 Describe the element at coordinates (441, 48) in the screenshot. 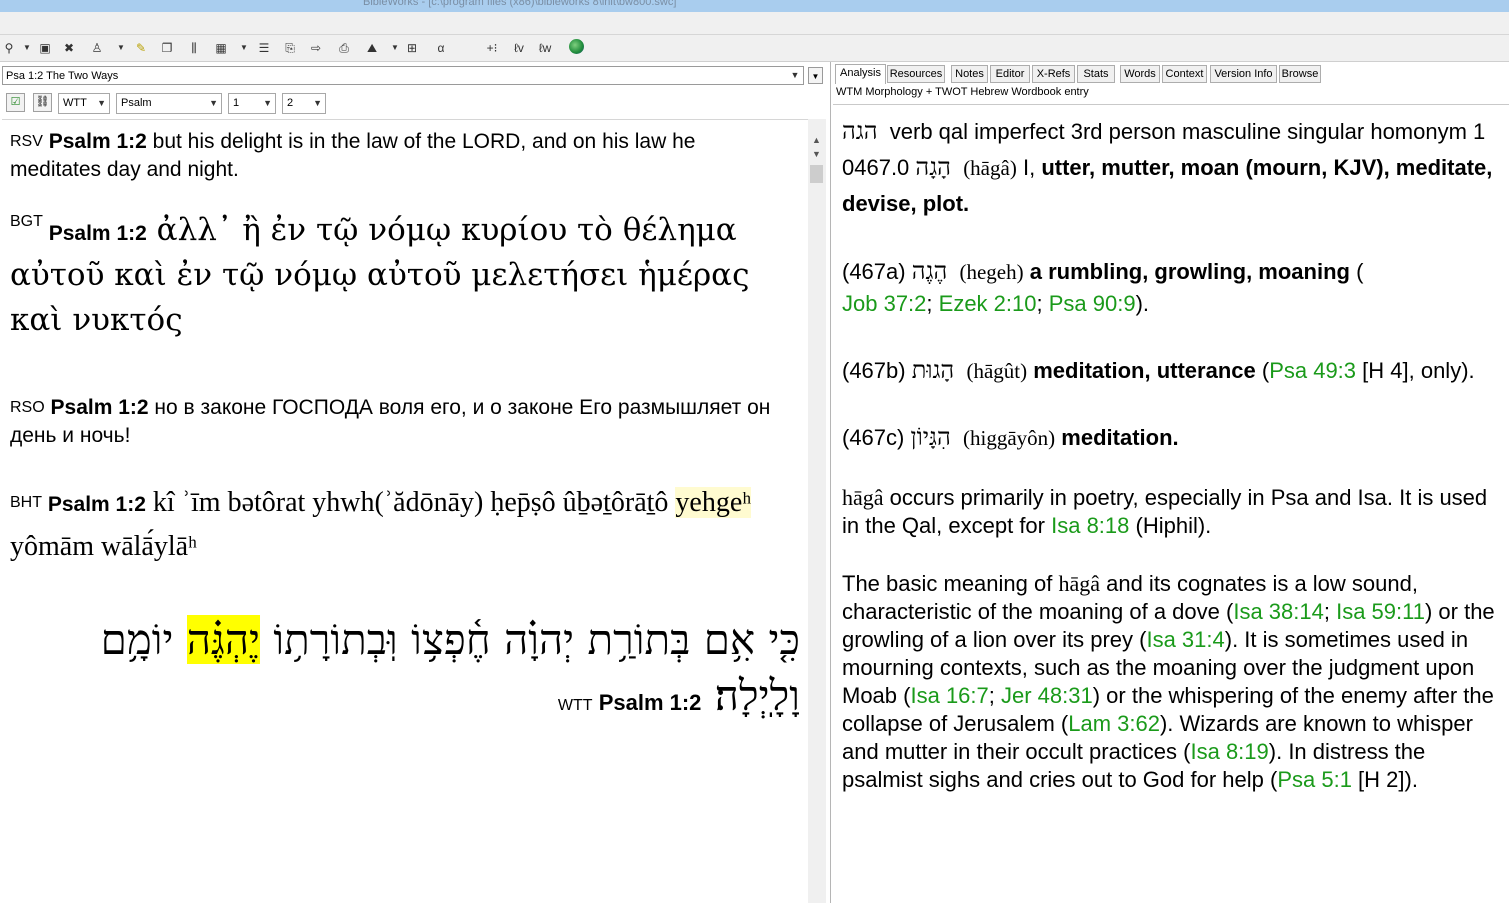

I see `lexicon-icon: α` at that location.